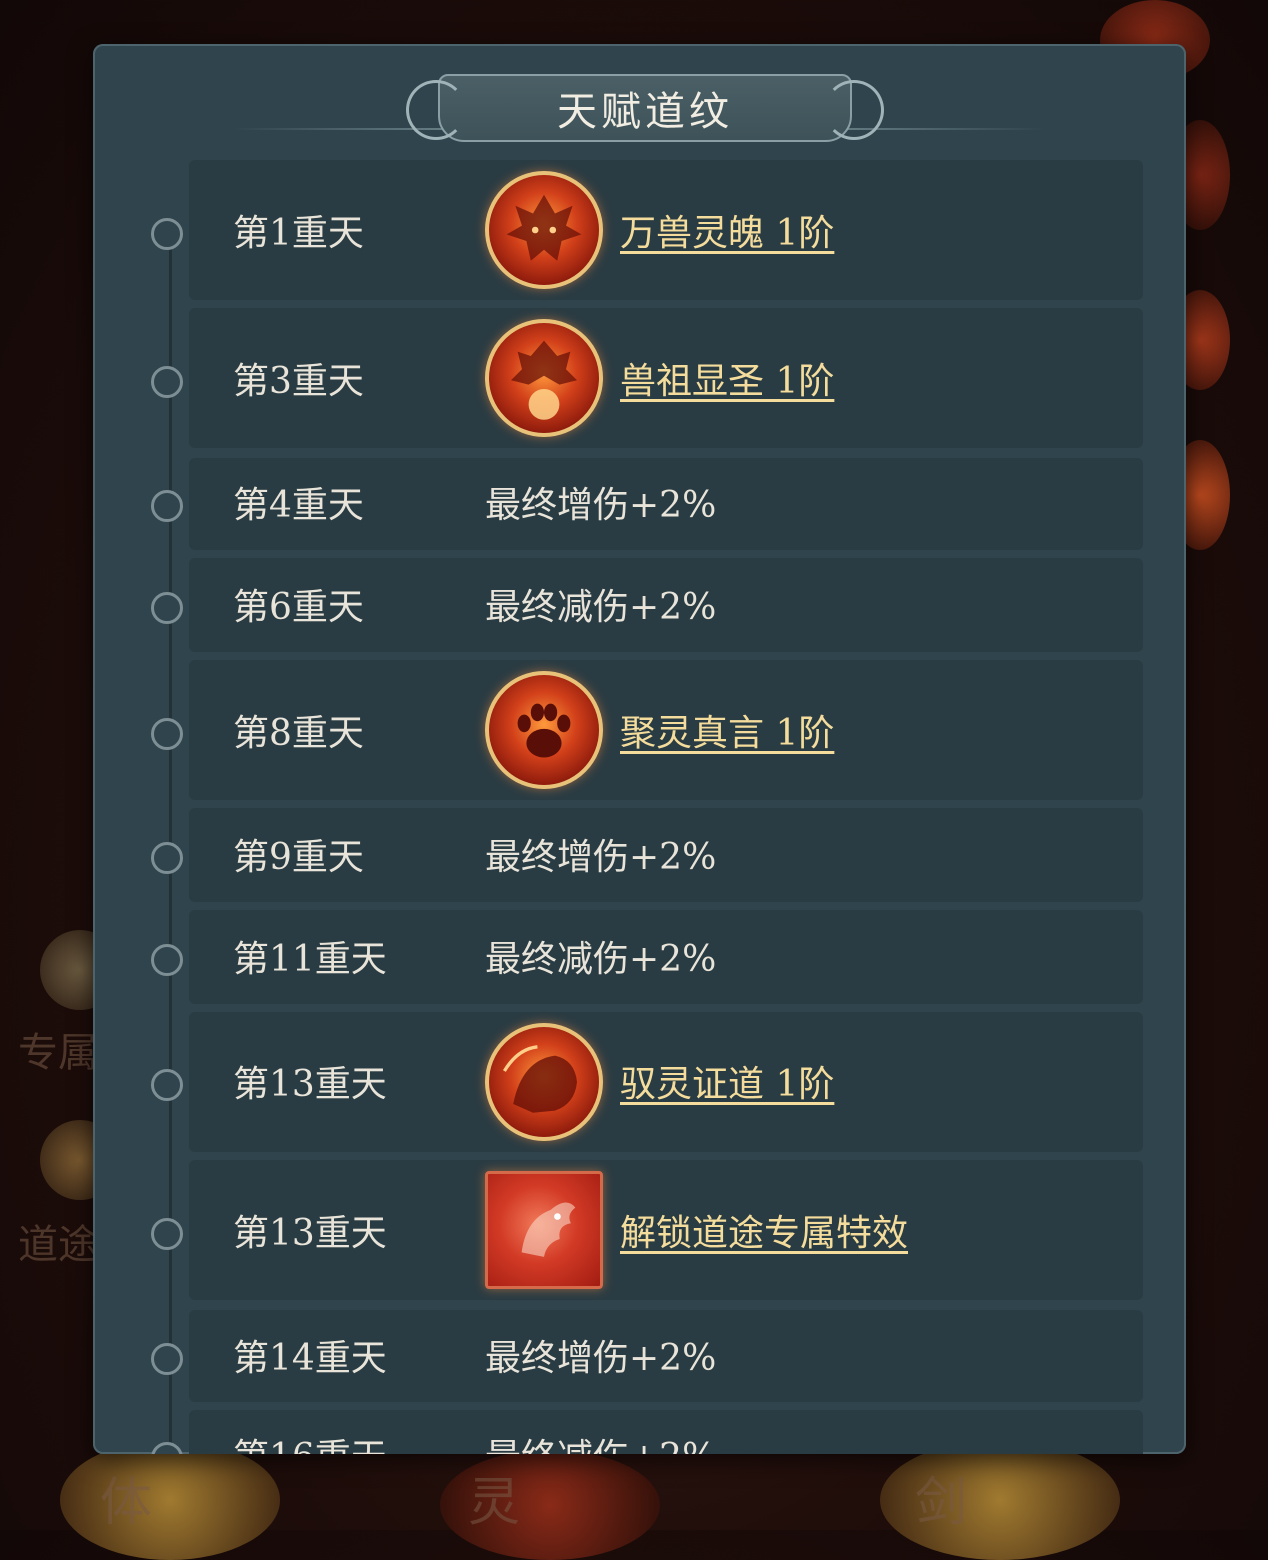 This screenshot has width=1268, height=1560. I want to click on tier-label: 第1重天, so click(298, 233).